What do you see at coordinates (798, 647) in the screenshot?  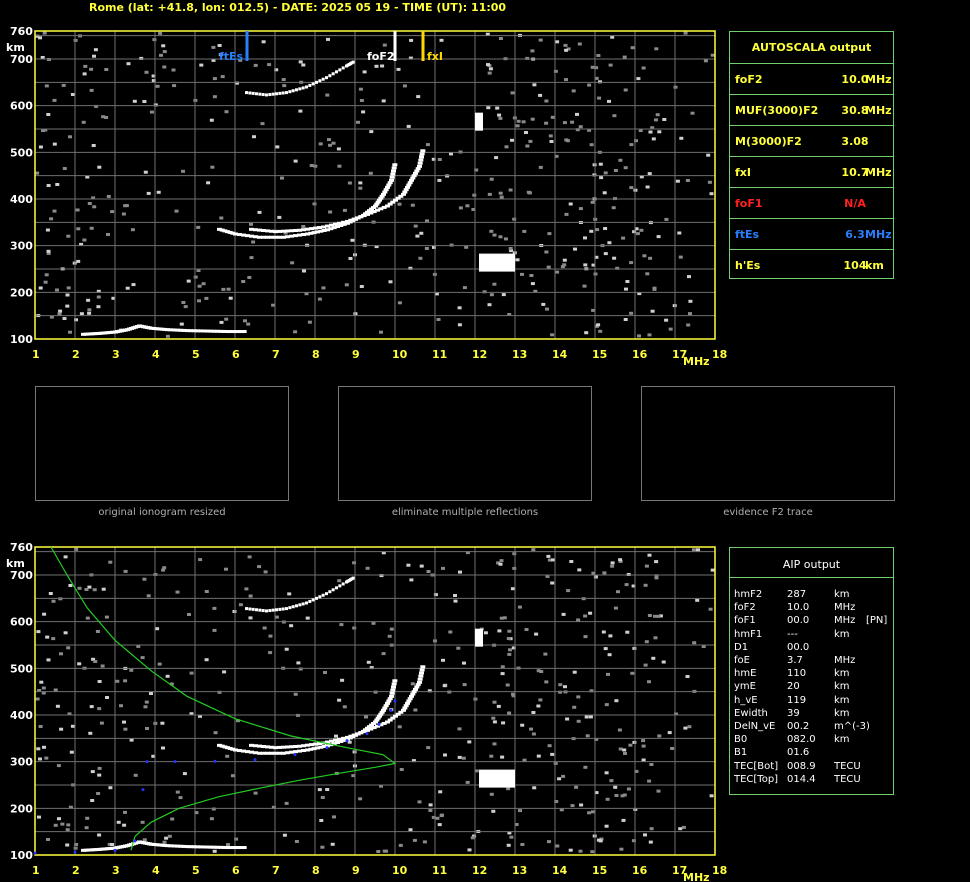 I see `aip-value: 00.0` at bounding box center [798, 647].